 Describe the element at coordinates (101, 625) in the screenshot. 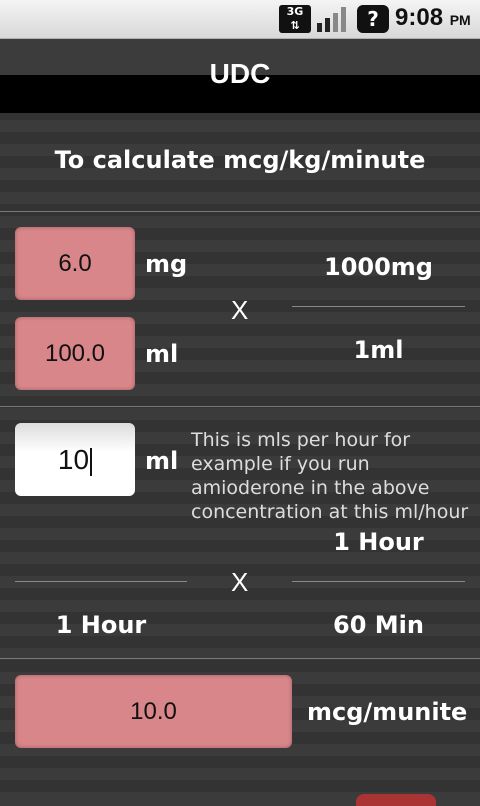

I see `time-denominator-left: 1 Hour` at that location.